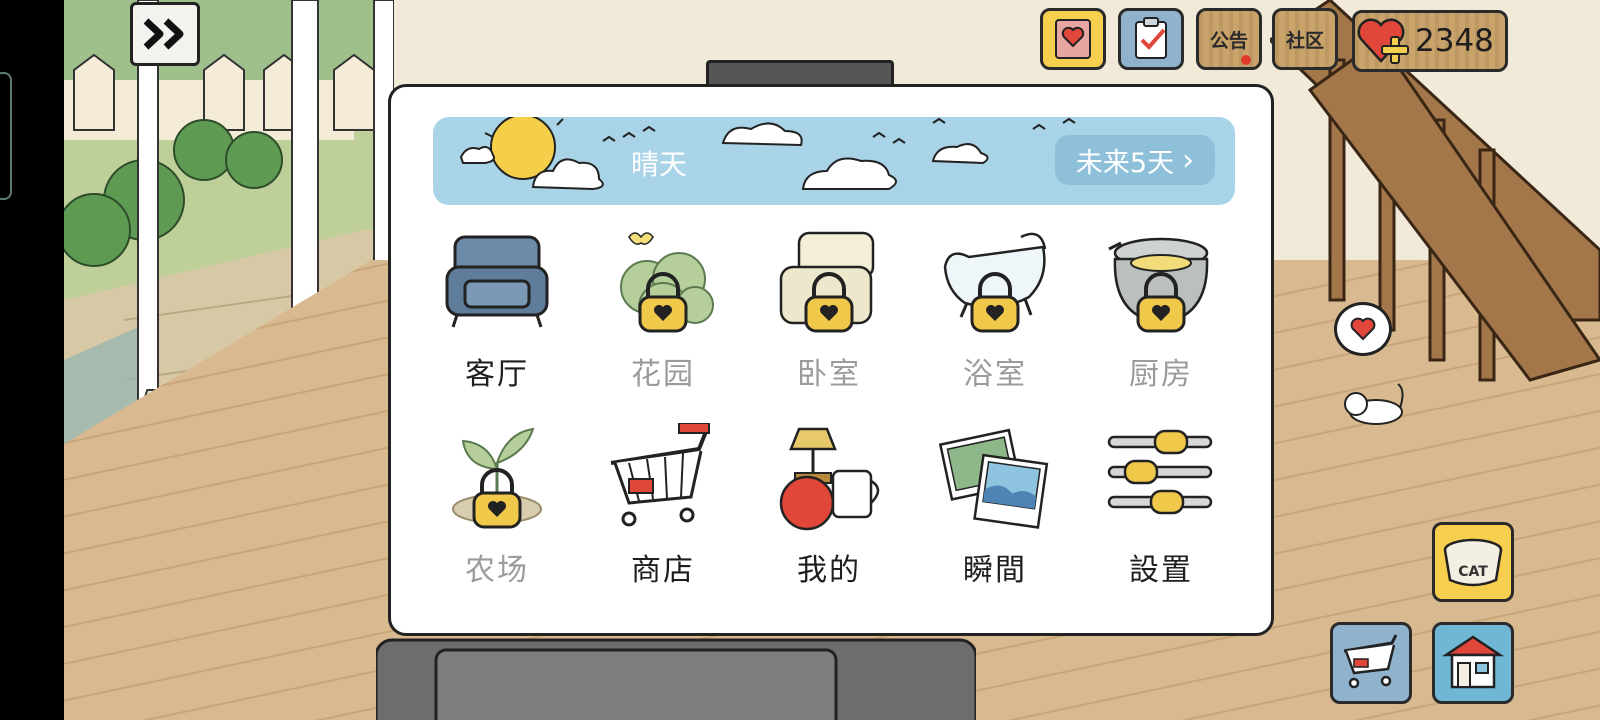  I want to click on menu-item-label: 花园, so click(663, 374).